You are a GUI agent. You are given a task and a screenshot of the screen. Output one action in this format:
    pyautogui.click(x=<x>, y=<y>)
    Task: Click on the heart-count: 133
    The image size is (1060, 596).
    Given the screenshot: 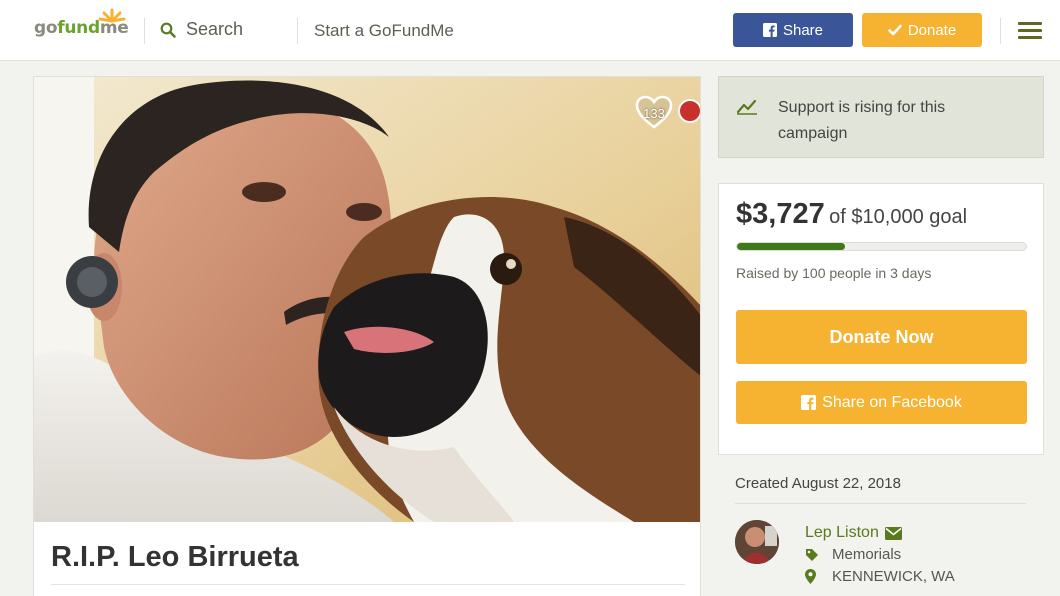 What is the action you would take?
    pyautogui.click(x=654, y=113)
    